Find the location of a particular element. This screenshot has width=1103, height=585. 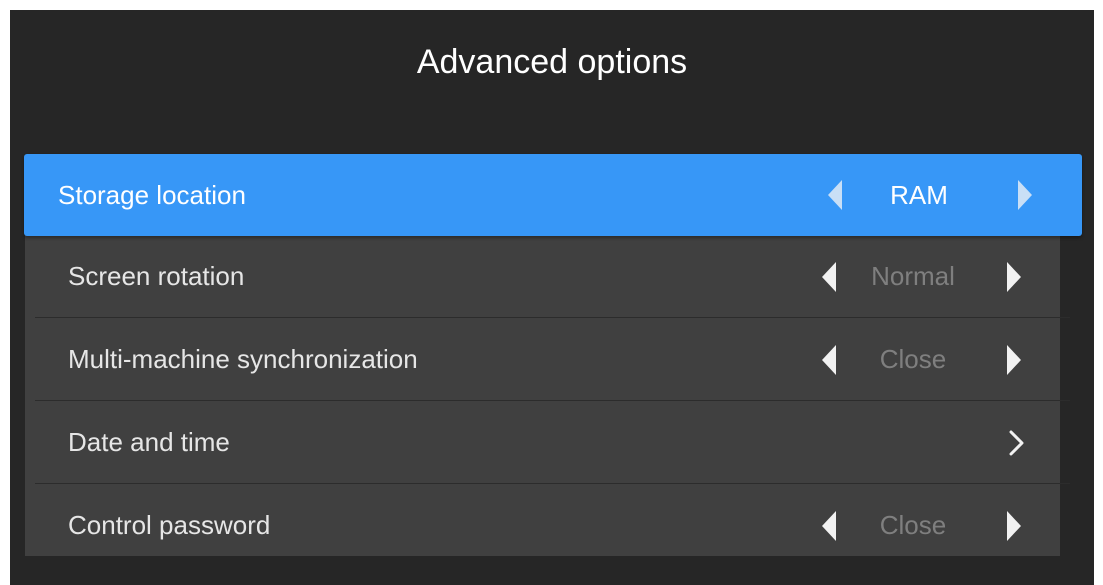

setting-label: Multi-machine synchronization is located at coordinates (243, 359).